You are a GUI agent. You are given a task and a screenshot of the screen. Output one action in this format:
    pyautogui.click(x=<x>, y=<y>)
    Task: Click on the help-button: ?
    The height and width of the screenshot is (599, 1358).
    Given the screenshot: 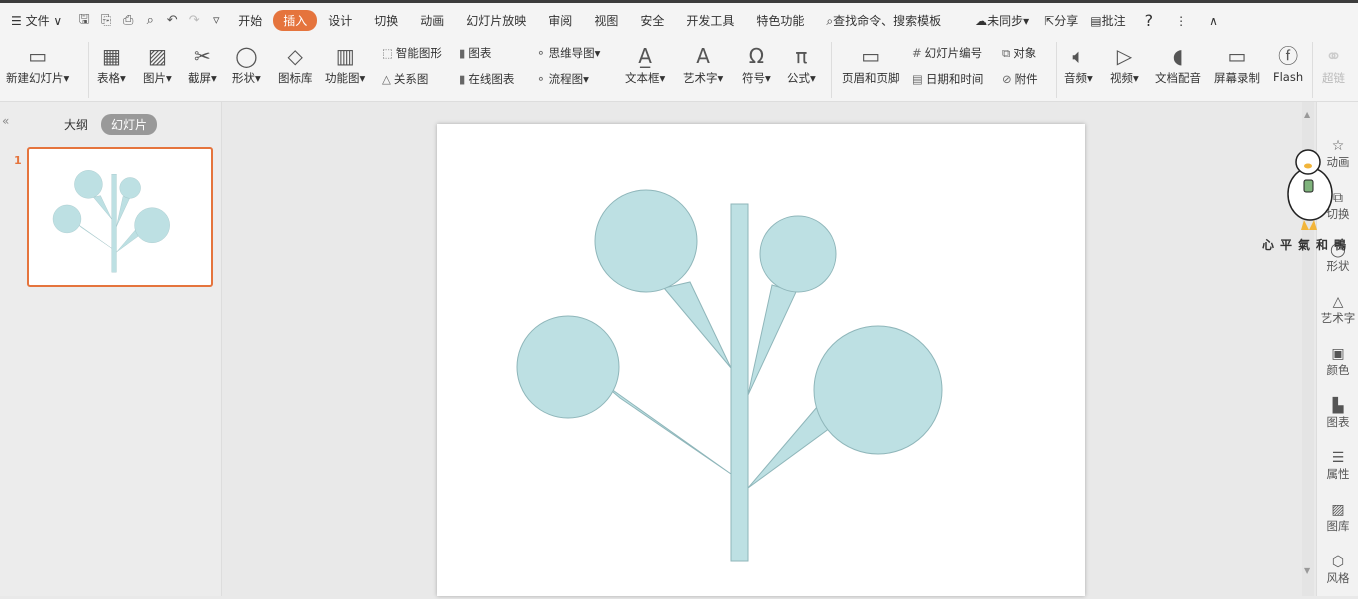 What is the action you would take?
    pyautogui.click(x=1149, y=20)
    